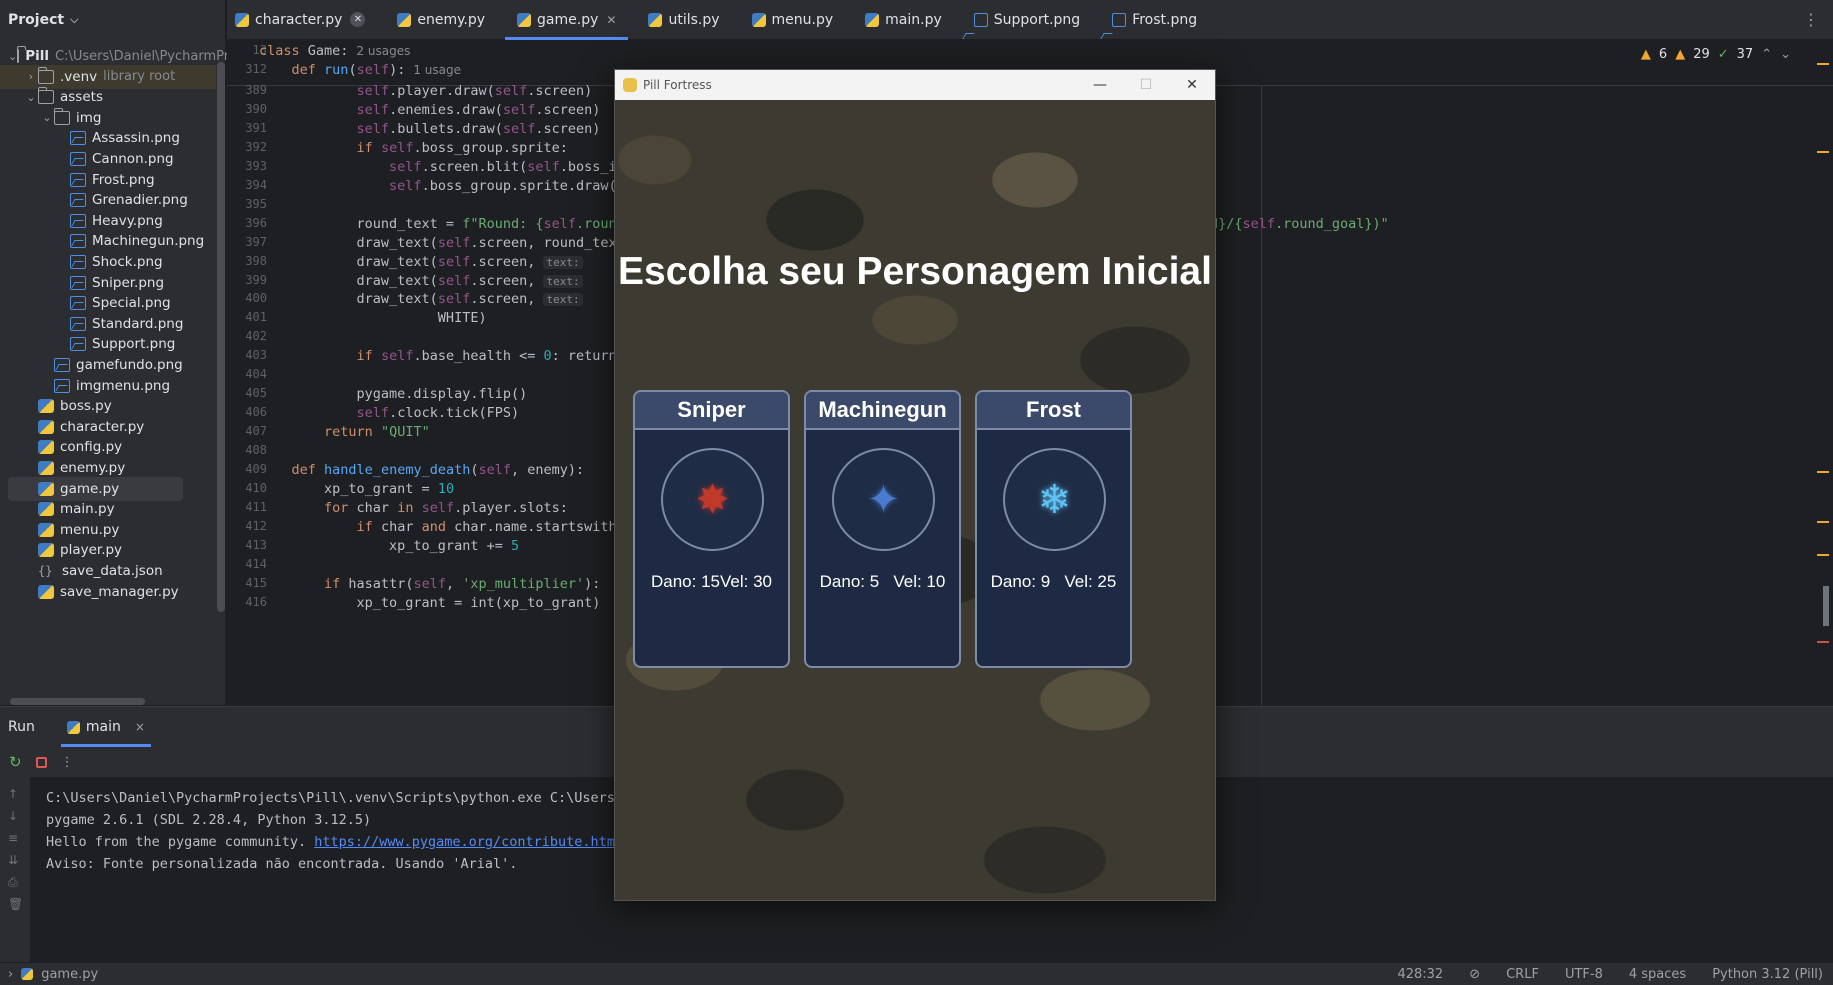 The height and width of the screenshot is (985, 1833). What do you see at coordinates (413, 148) in the screenshot?
I see `code-line: if self.boss_group.sprite:` at bounding box center [413, 148].